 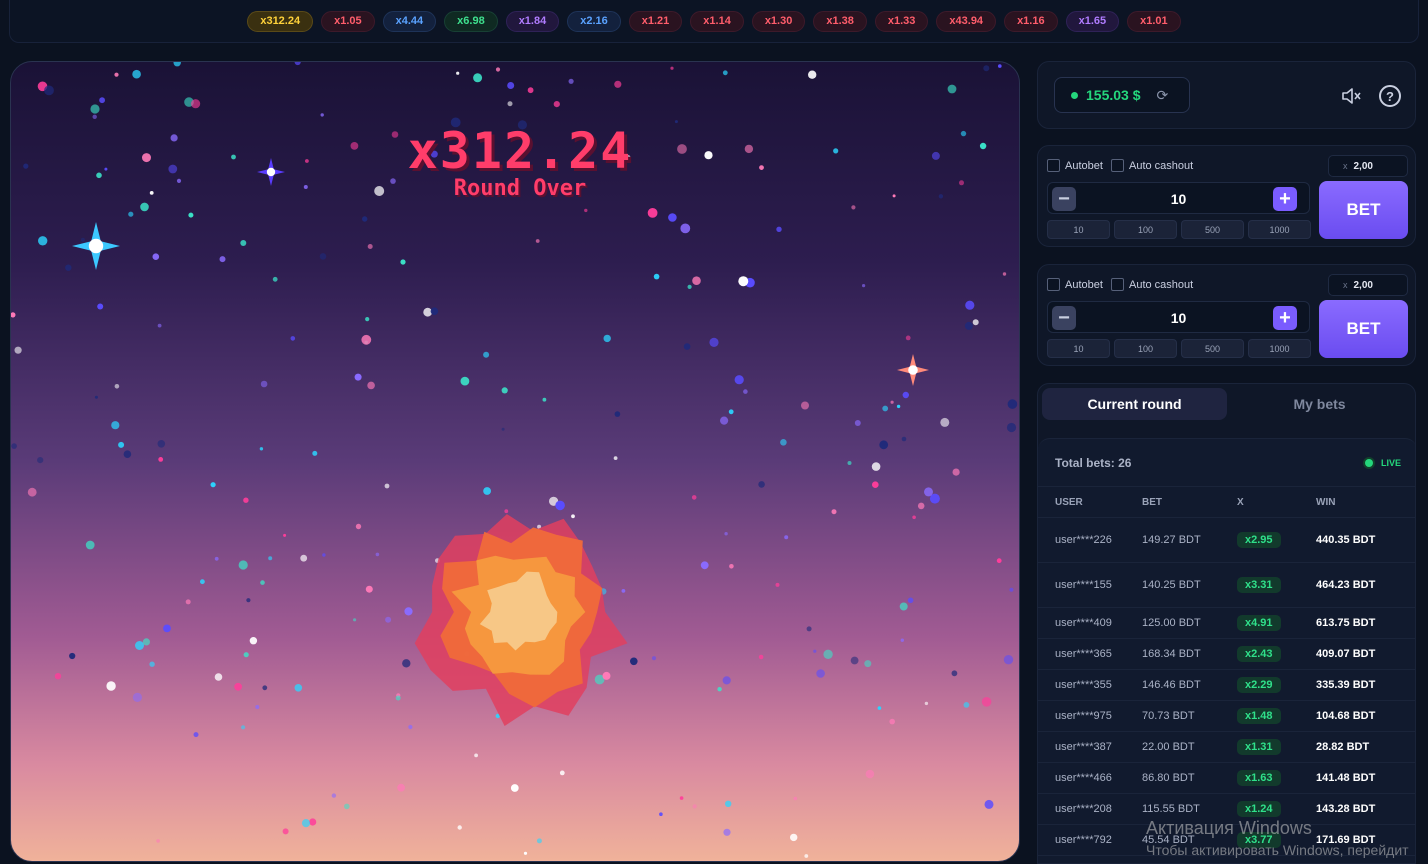 I want to click on user-cell: user****409, so click(x=1083, y=623).